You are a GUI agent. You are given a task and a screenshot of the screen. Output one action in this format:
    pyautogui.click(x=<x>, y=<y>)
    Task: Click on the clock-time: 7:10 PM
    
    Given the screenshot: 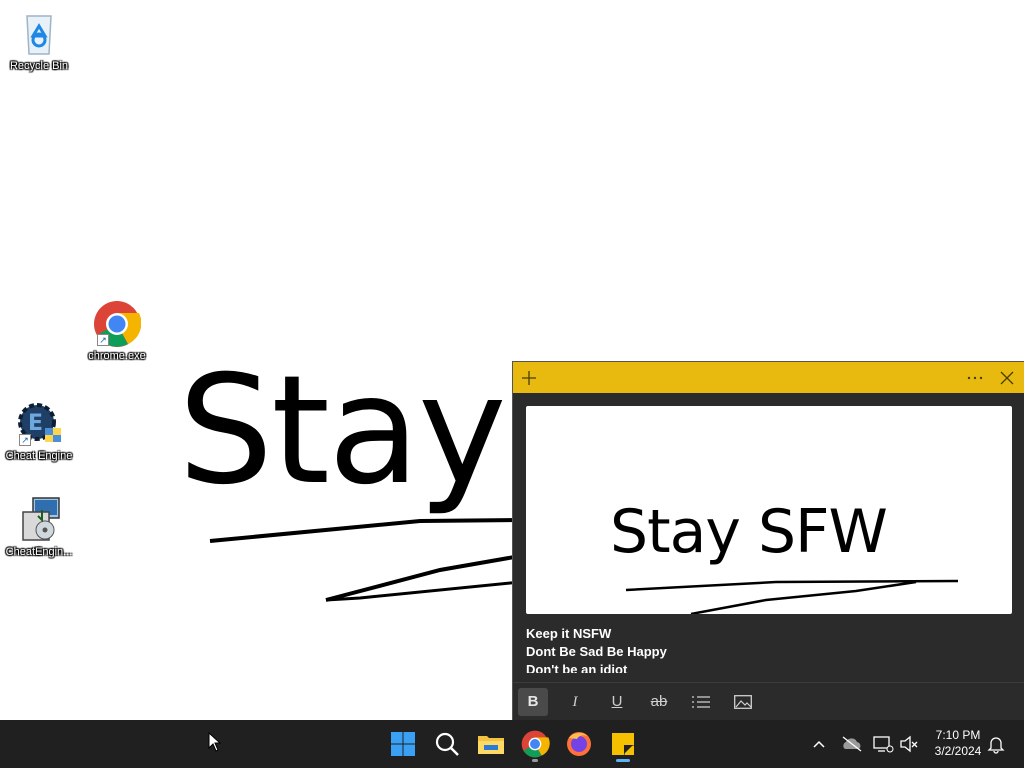 What is the action you would take?
    pyautogui.click(x=958, y=735)
    